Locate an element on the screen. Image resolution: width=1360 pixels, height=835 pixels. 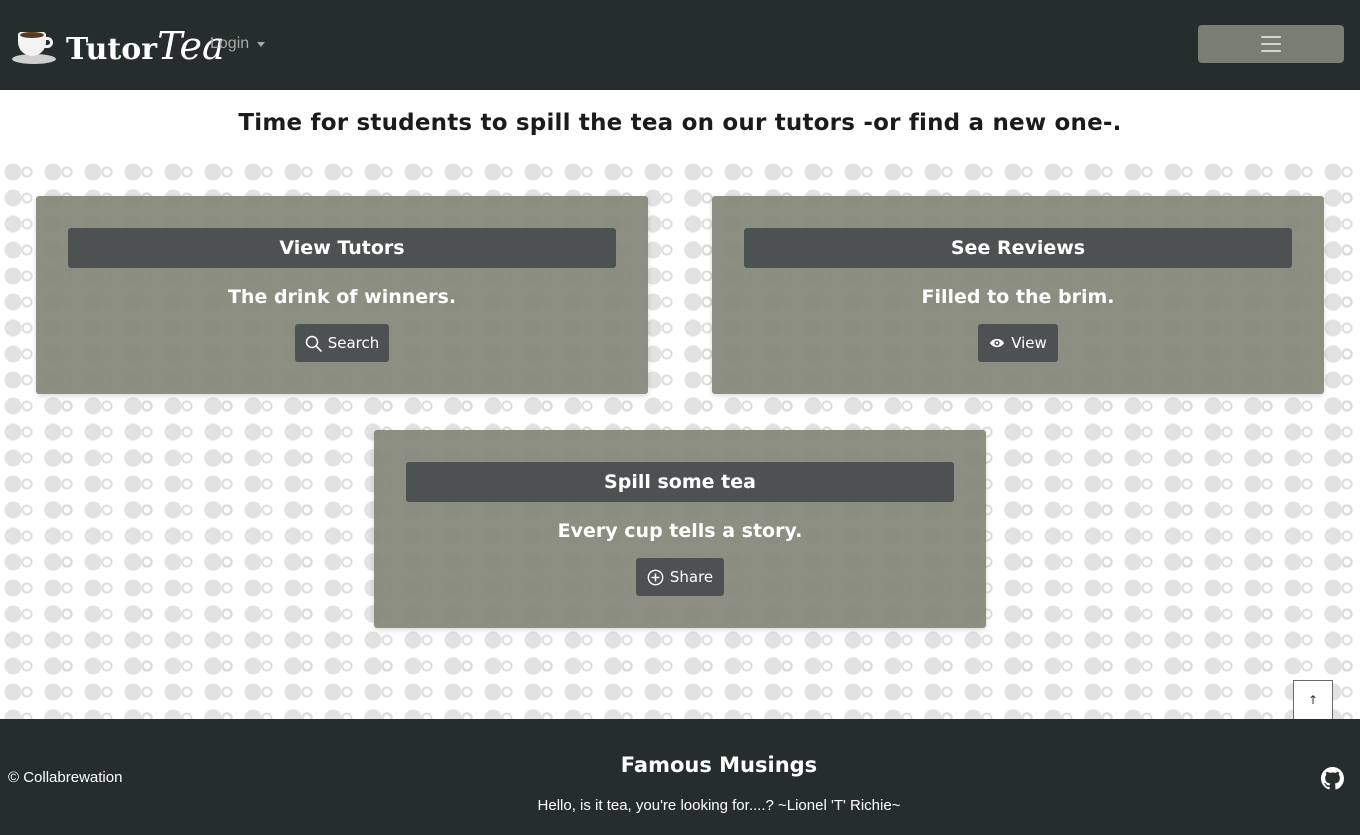
search-button: Search is located at coordinates (342, 343).